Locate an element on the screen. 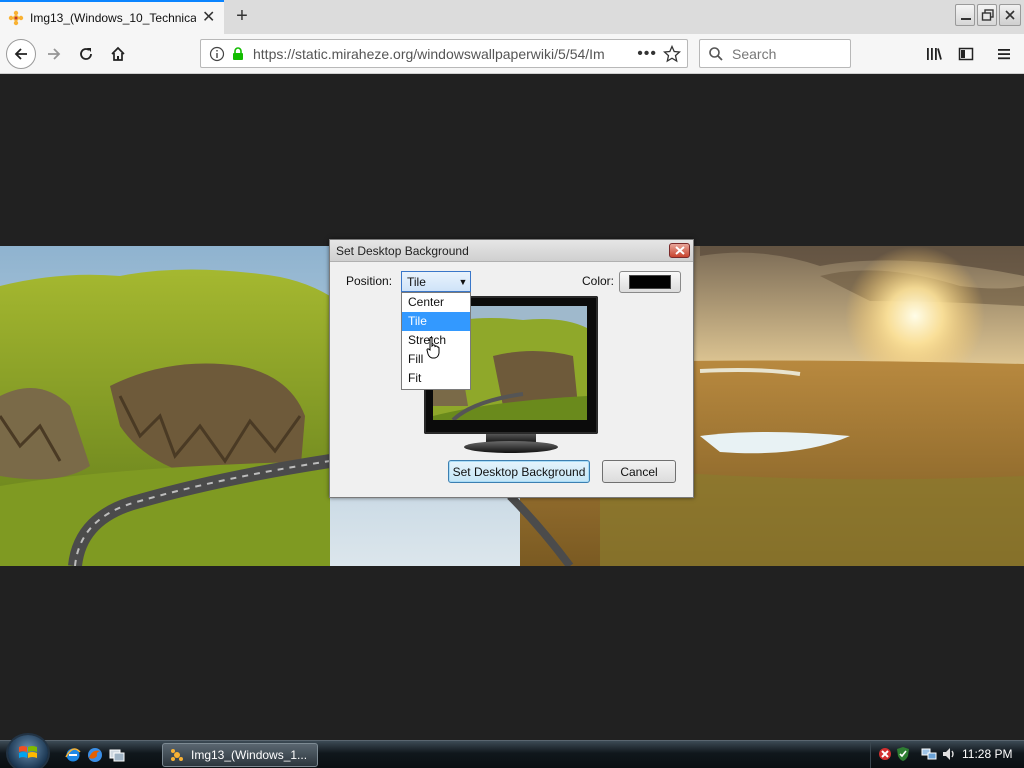  minimize-button is located at coordinates (965, 15).